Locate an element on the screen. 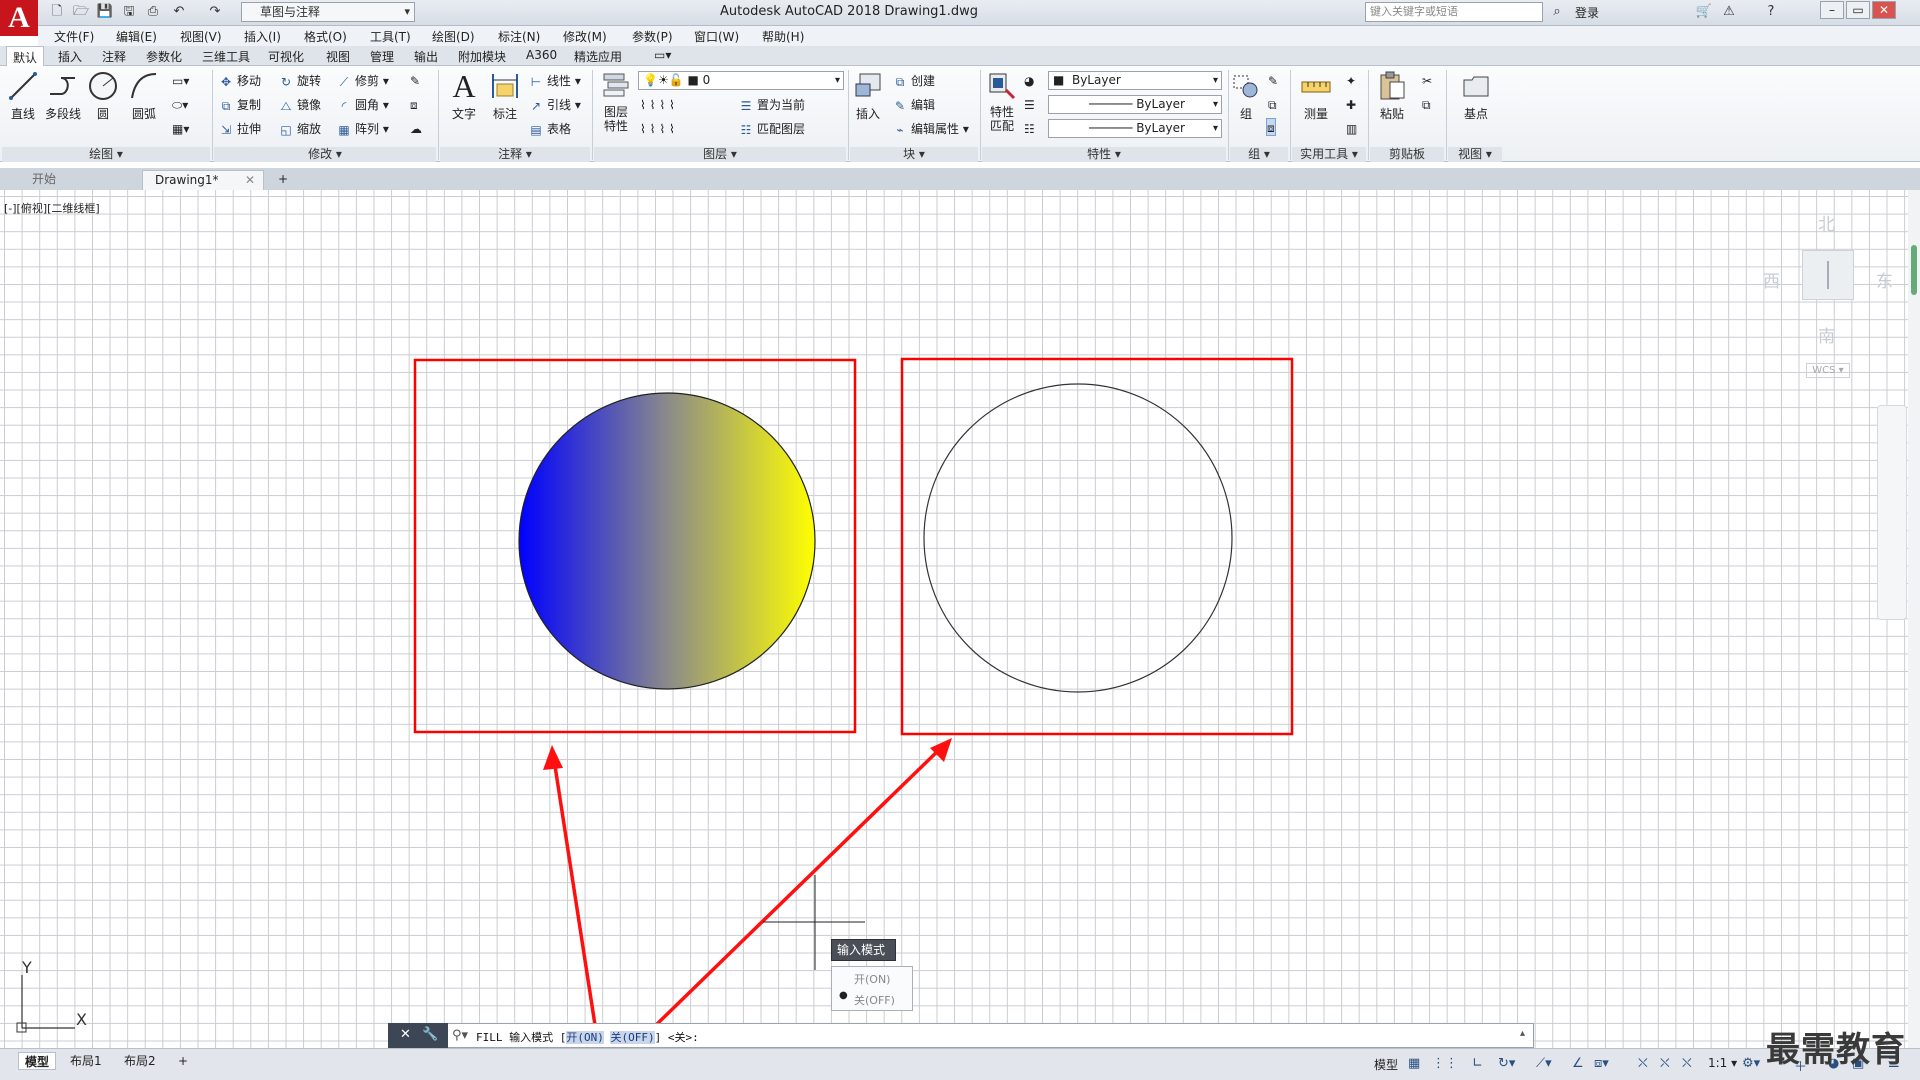  table-button: ▤ 表格 is located at coordinates (549, 129).